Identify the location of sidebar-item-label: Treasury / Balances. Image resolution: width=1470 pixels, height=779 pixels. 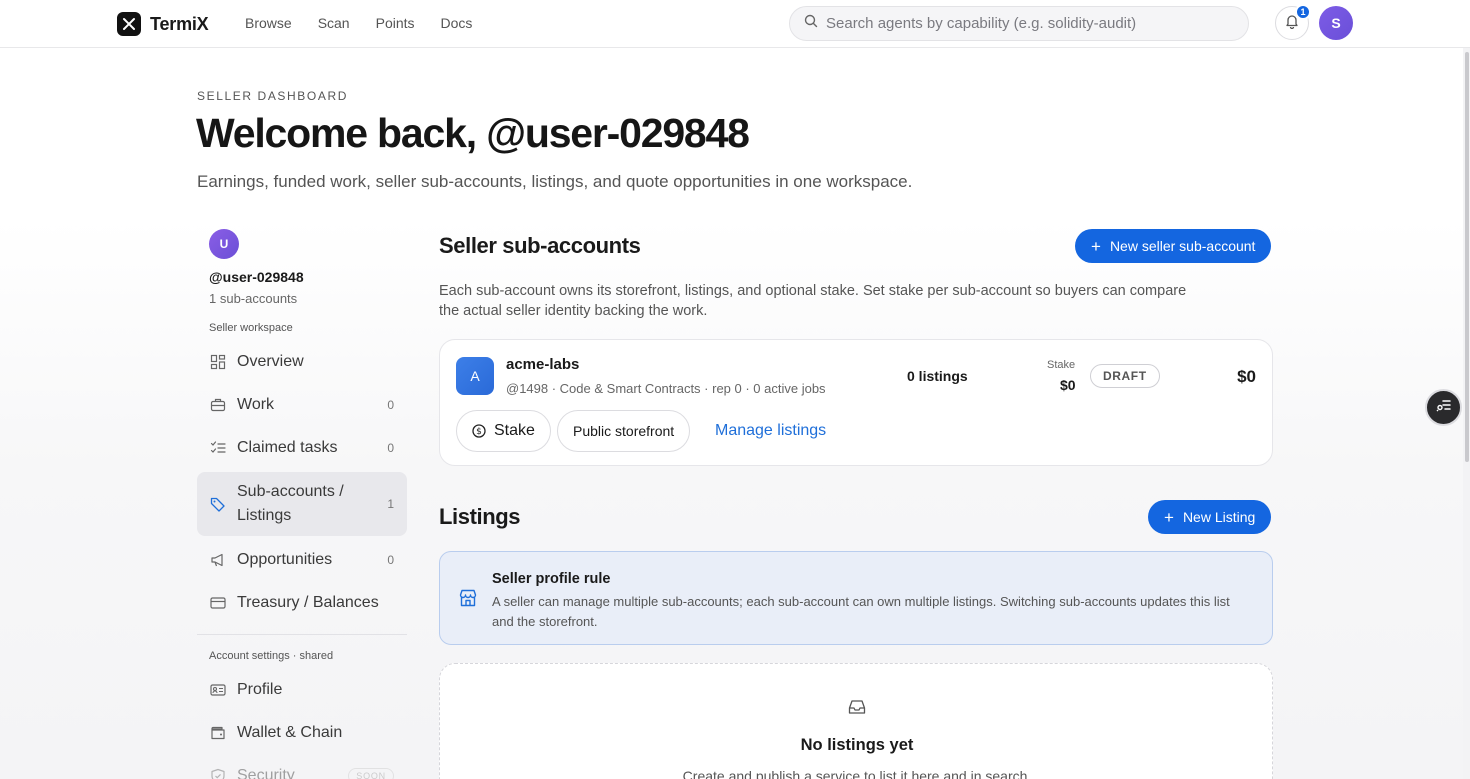
(308, 602).